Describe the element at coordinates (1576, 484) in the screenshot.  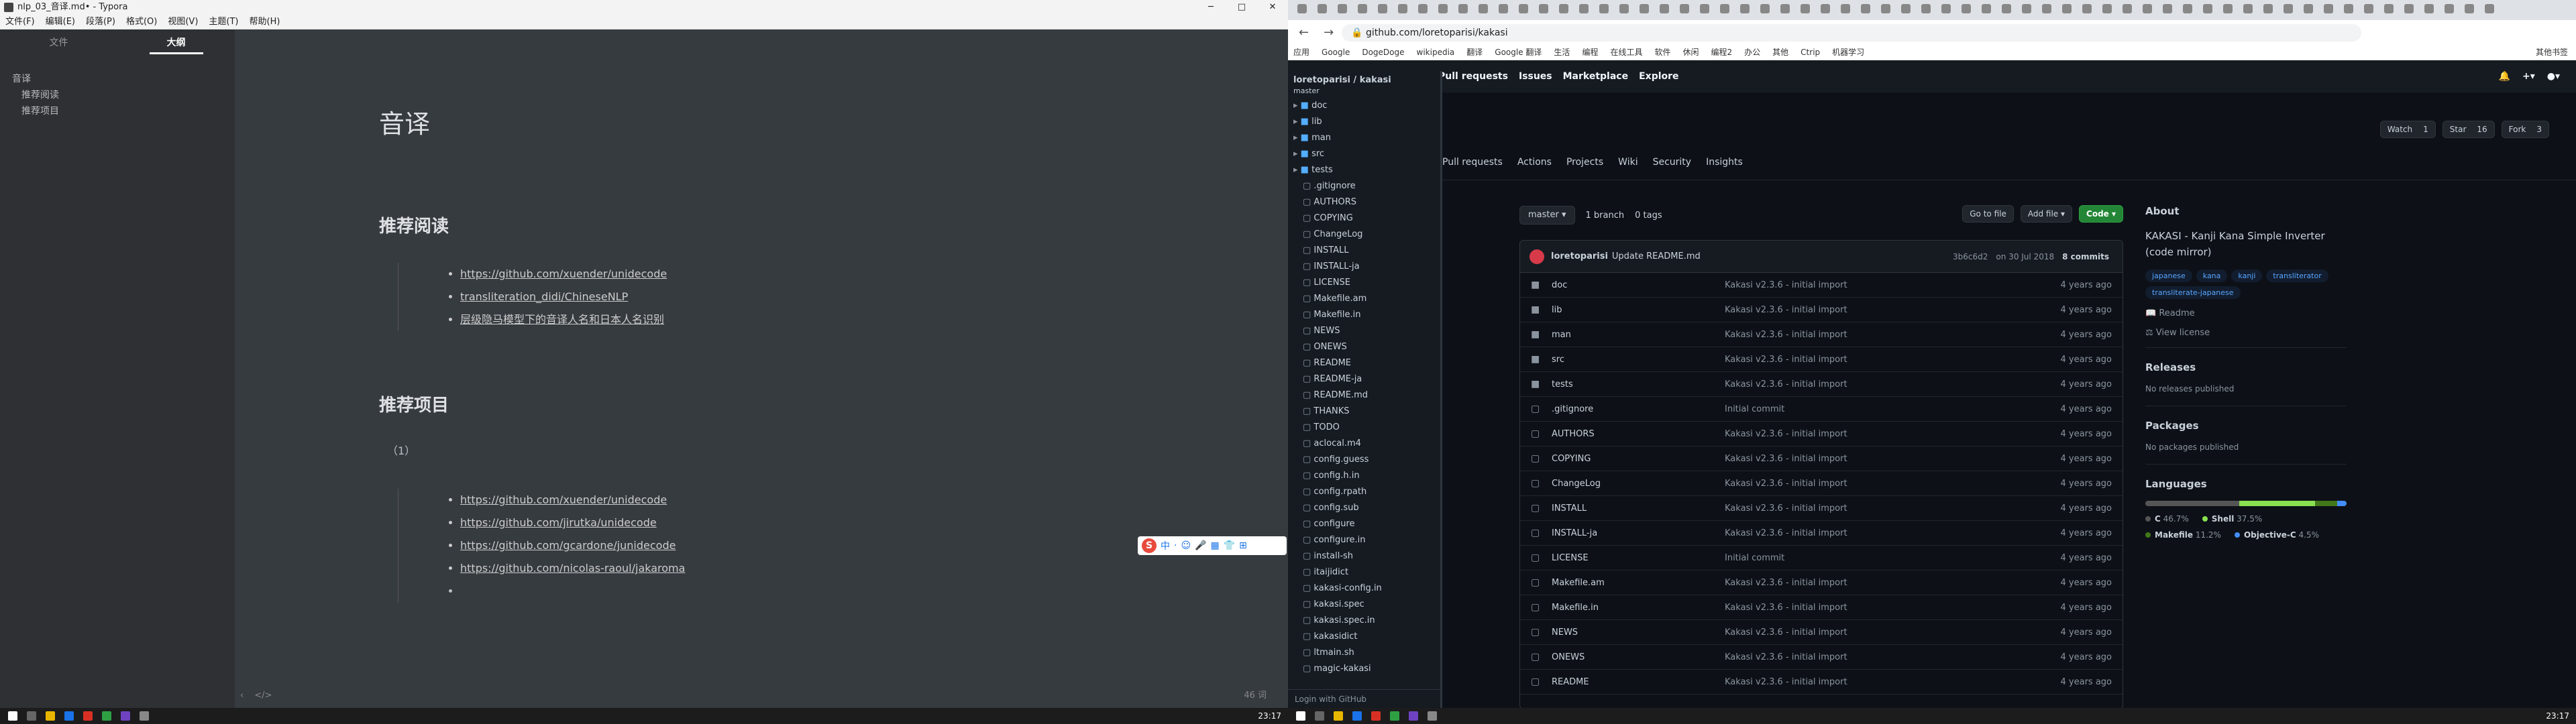
I see `file-name: ChangeLog` at that location.